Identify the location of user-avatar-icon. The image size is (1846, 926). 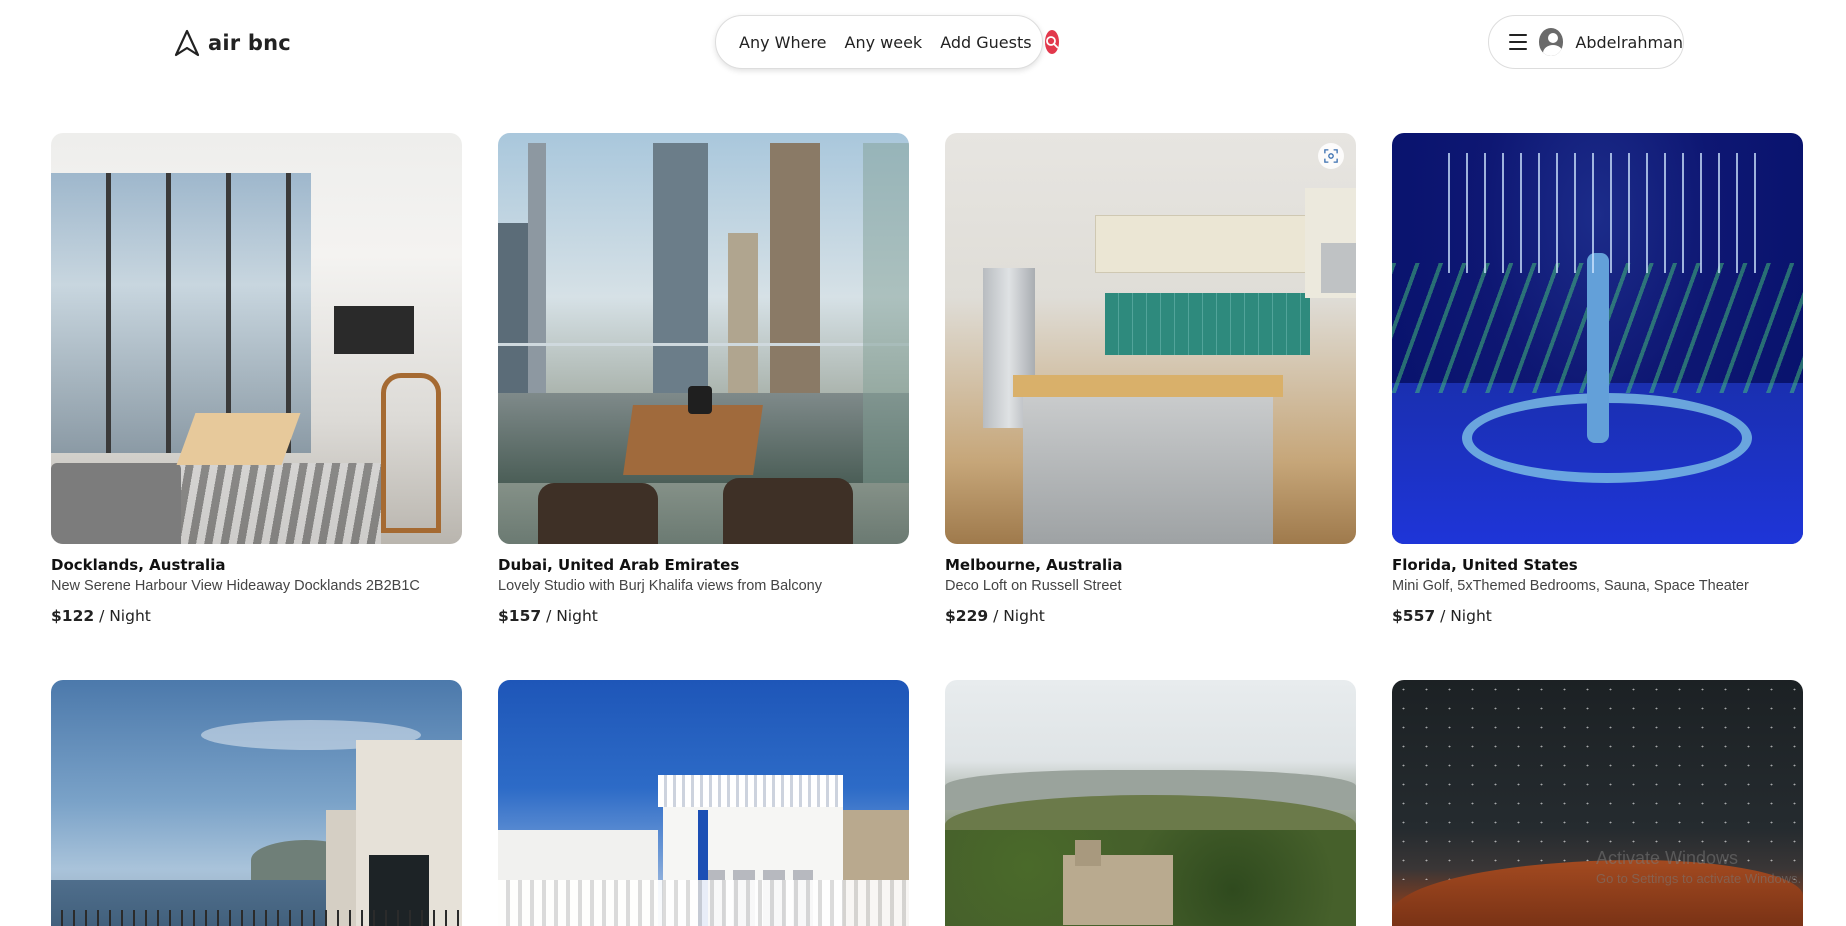
(1551, 42).